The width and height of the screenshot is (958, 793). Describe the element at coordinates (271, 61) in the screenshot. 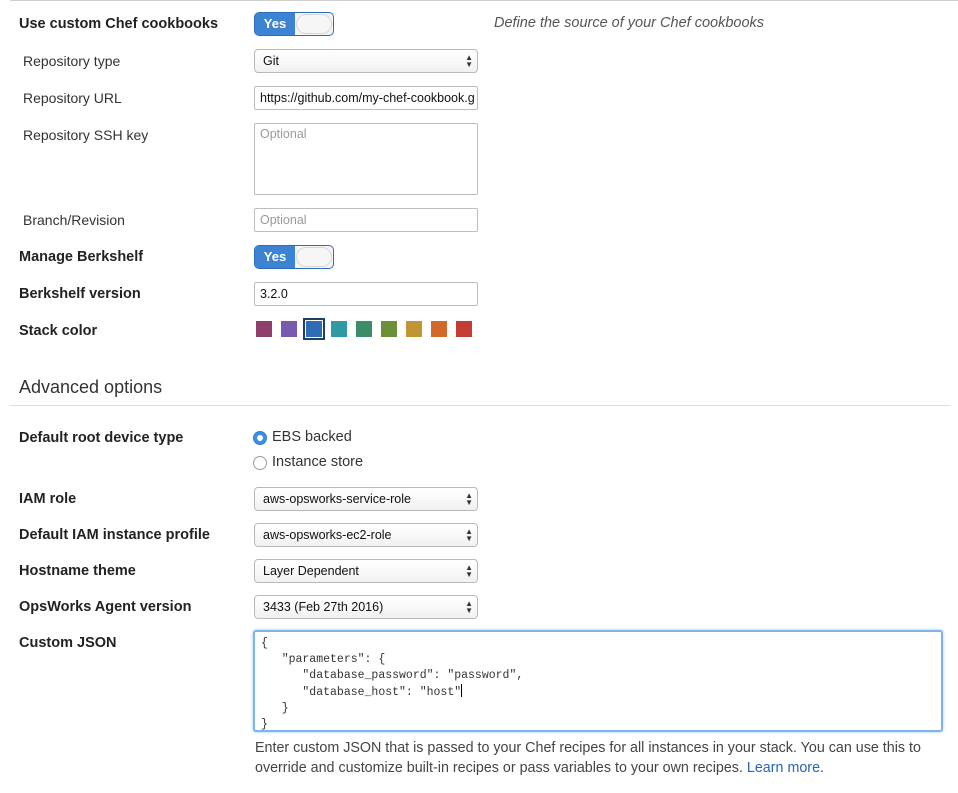

I see `repository-type-value: Git` at that location.